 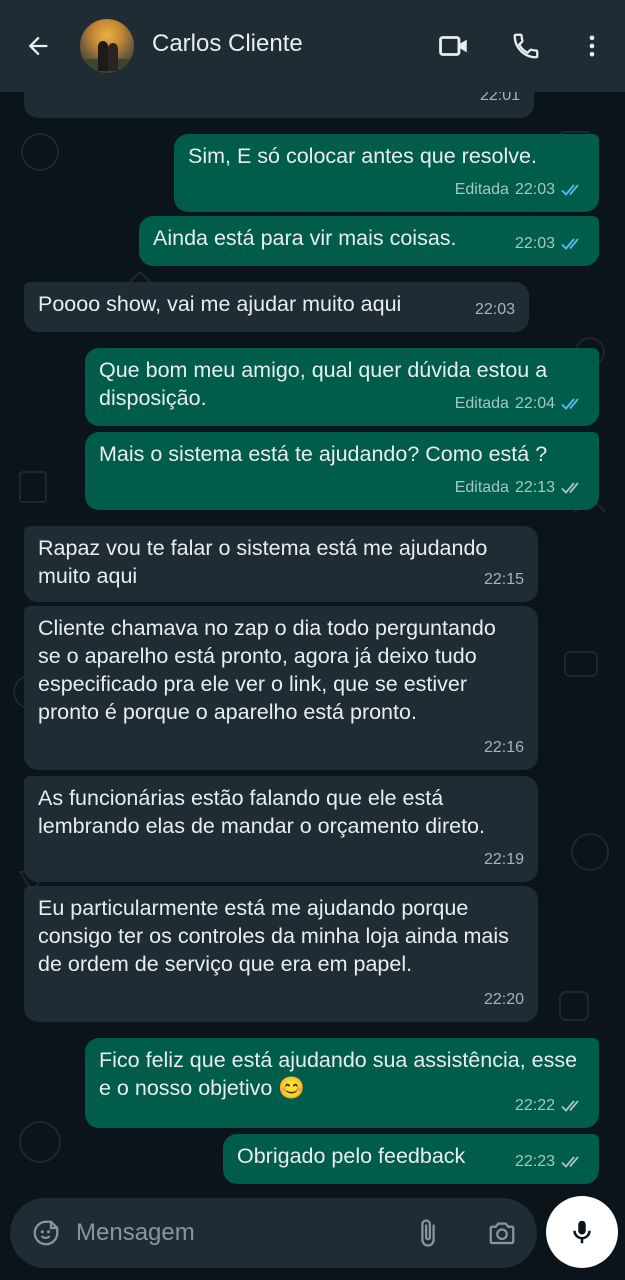 What do you see at coordinates (369, 241) in the screenshot?
I see `outgoing-message: Ainda está para vir mais coisas. 22:03` at bounding box center [369, 241].